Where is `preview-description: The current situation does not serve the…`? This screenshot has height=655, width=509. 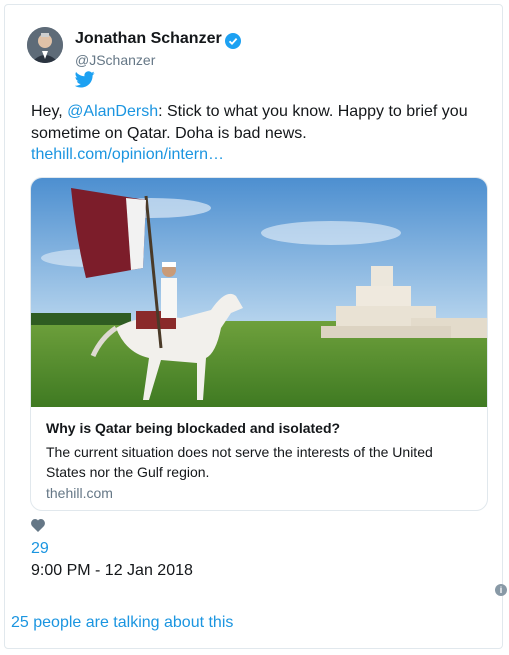
preview-description: The current situation does not serve the… is located at coordinates (239, 462).